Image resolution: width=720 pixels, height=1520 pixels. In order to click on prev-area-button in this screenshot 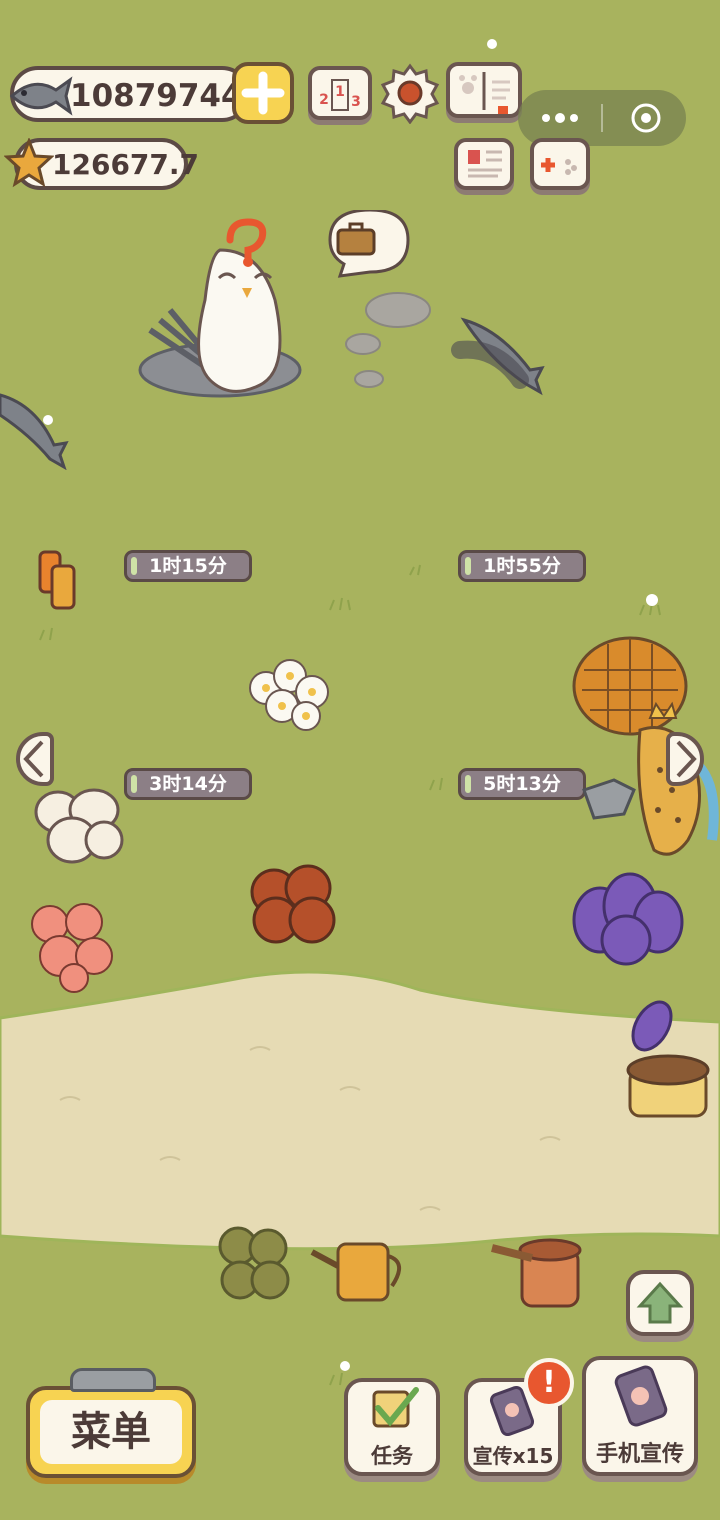, I will do `click(35, 759)`.